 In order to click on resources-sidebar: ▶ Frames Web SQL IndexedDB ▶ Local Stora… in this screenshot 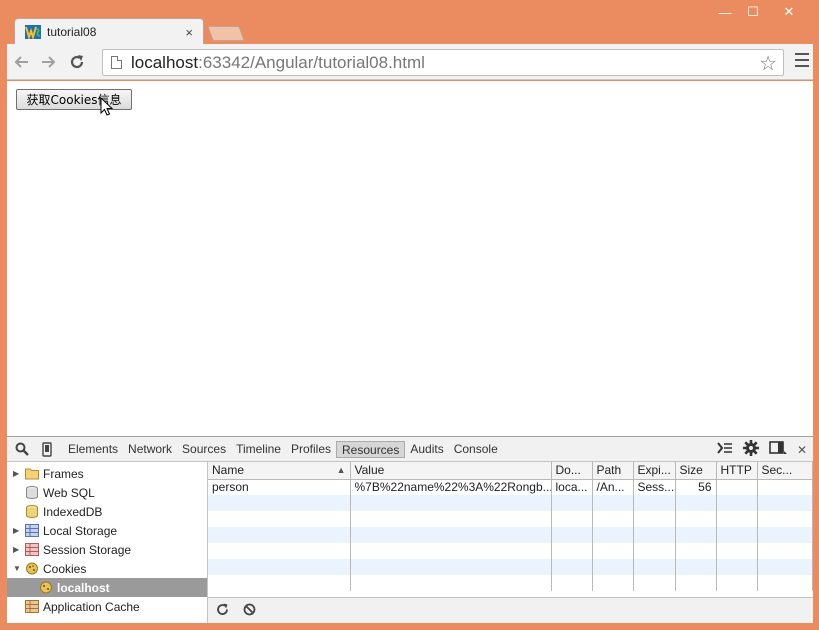, I will do `click(107, 542)`.